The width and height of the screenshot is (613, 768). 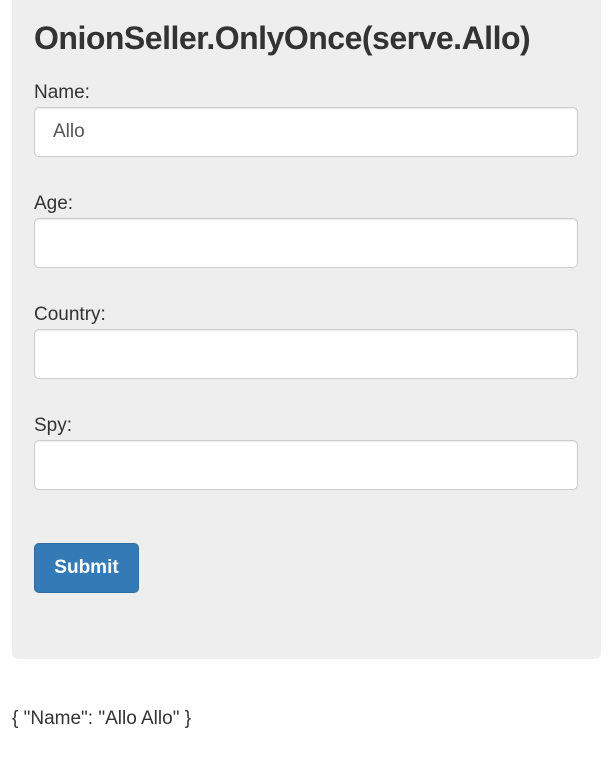 What do you see at coordinates (282, 38) in the screenshot?
I see `form-title: OnionSeller.OnlyOnce(serve.Allo)` at bounding box center [282, 38].